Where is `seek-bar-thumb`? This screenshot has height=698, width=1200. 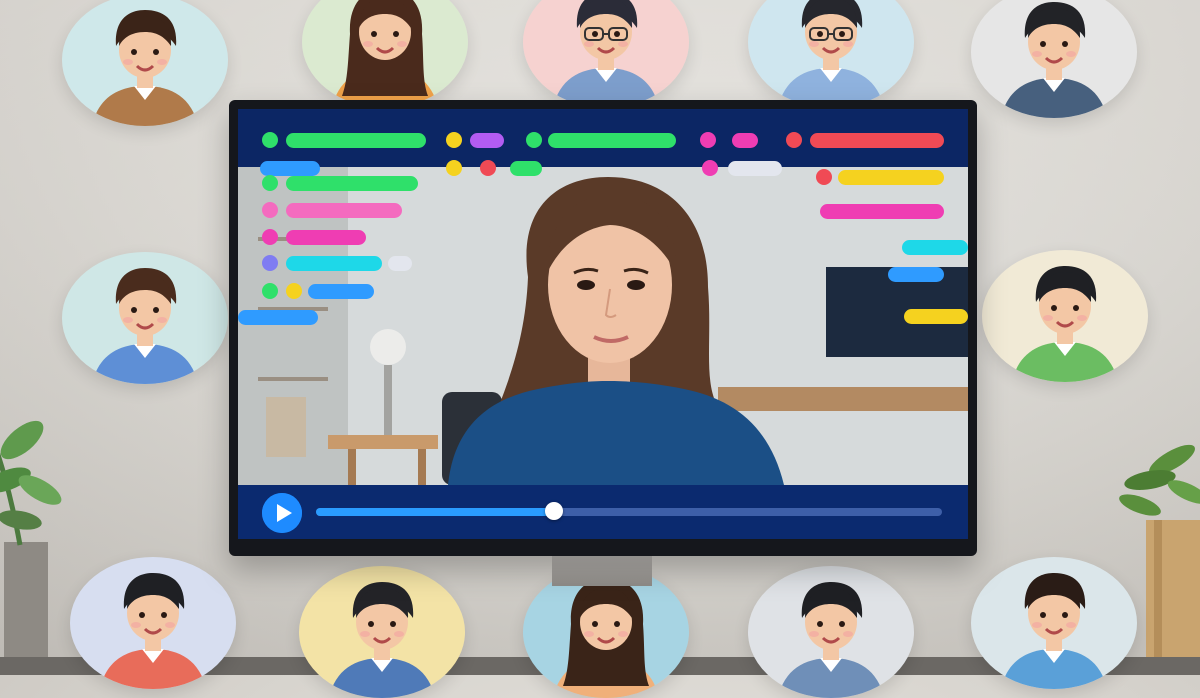 seek-bar-thumb is located at coordinates (553, 511).